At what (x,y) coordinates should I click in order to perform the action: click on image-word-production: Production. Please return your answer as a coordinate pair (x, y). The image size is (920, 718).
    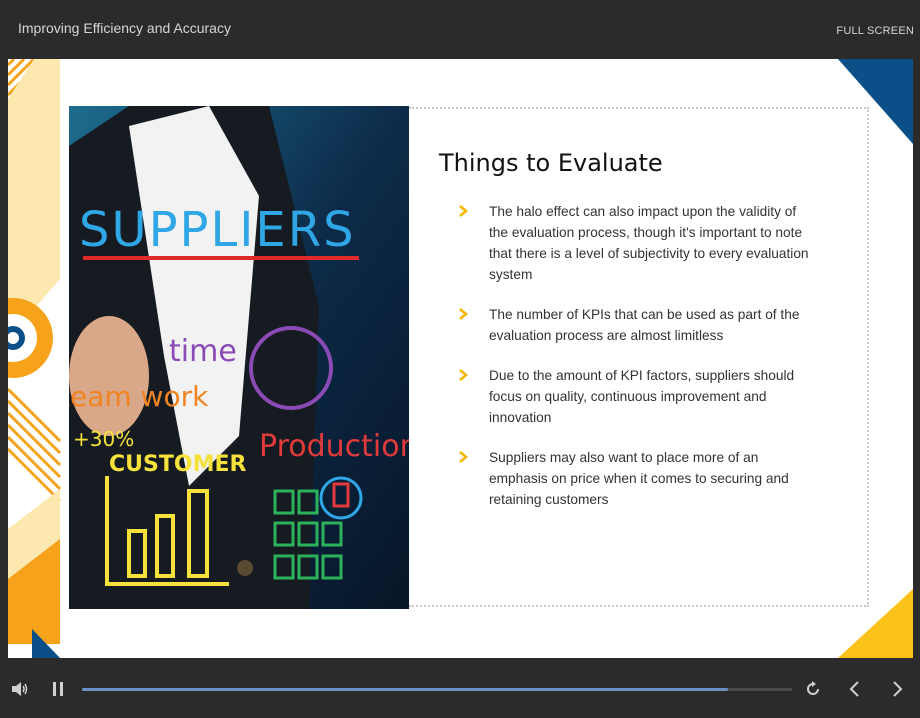
    Looking at the image, I should click on (334, 446).